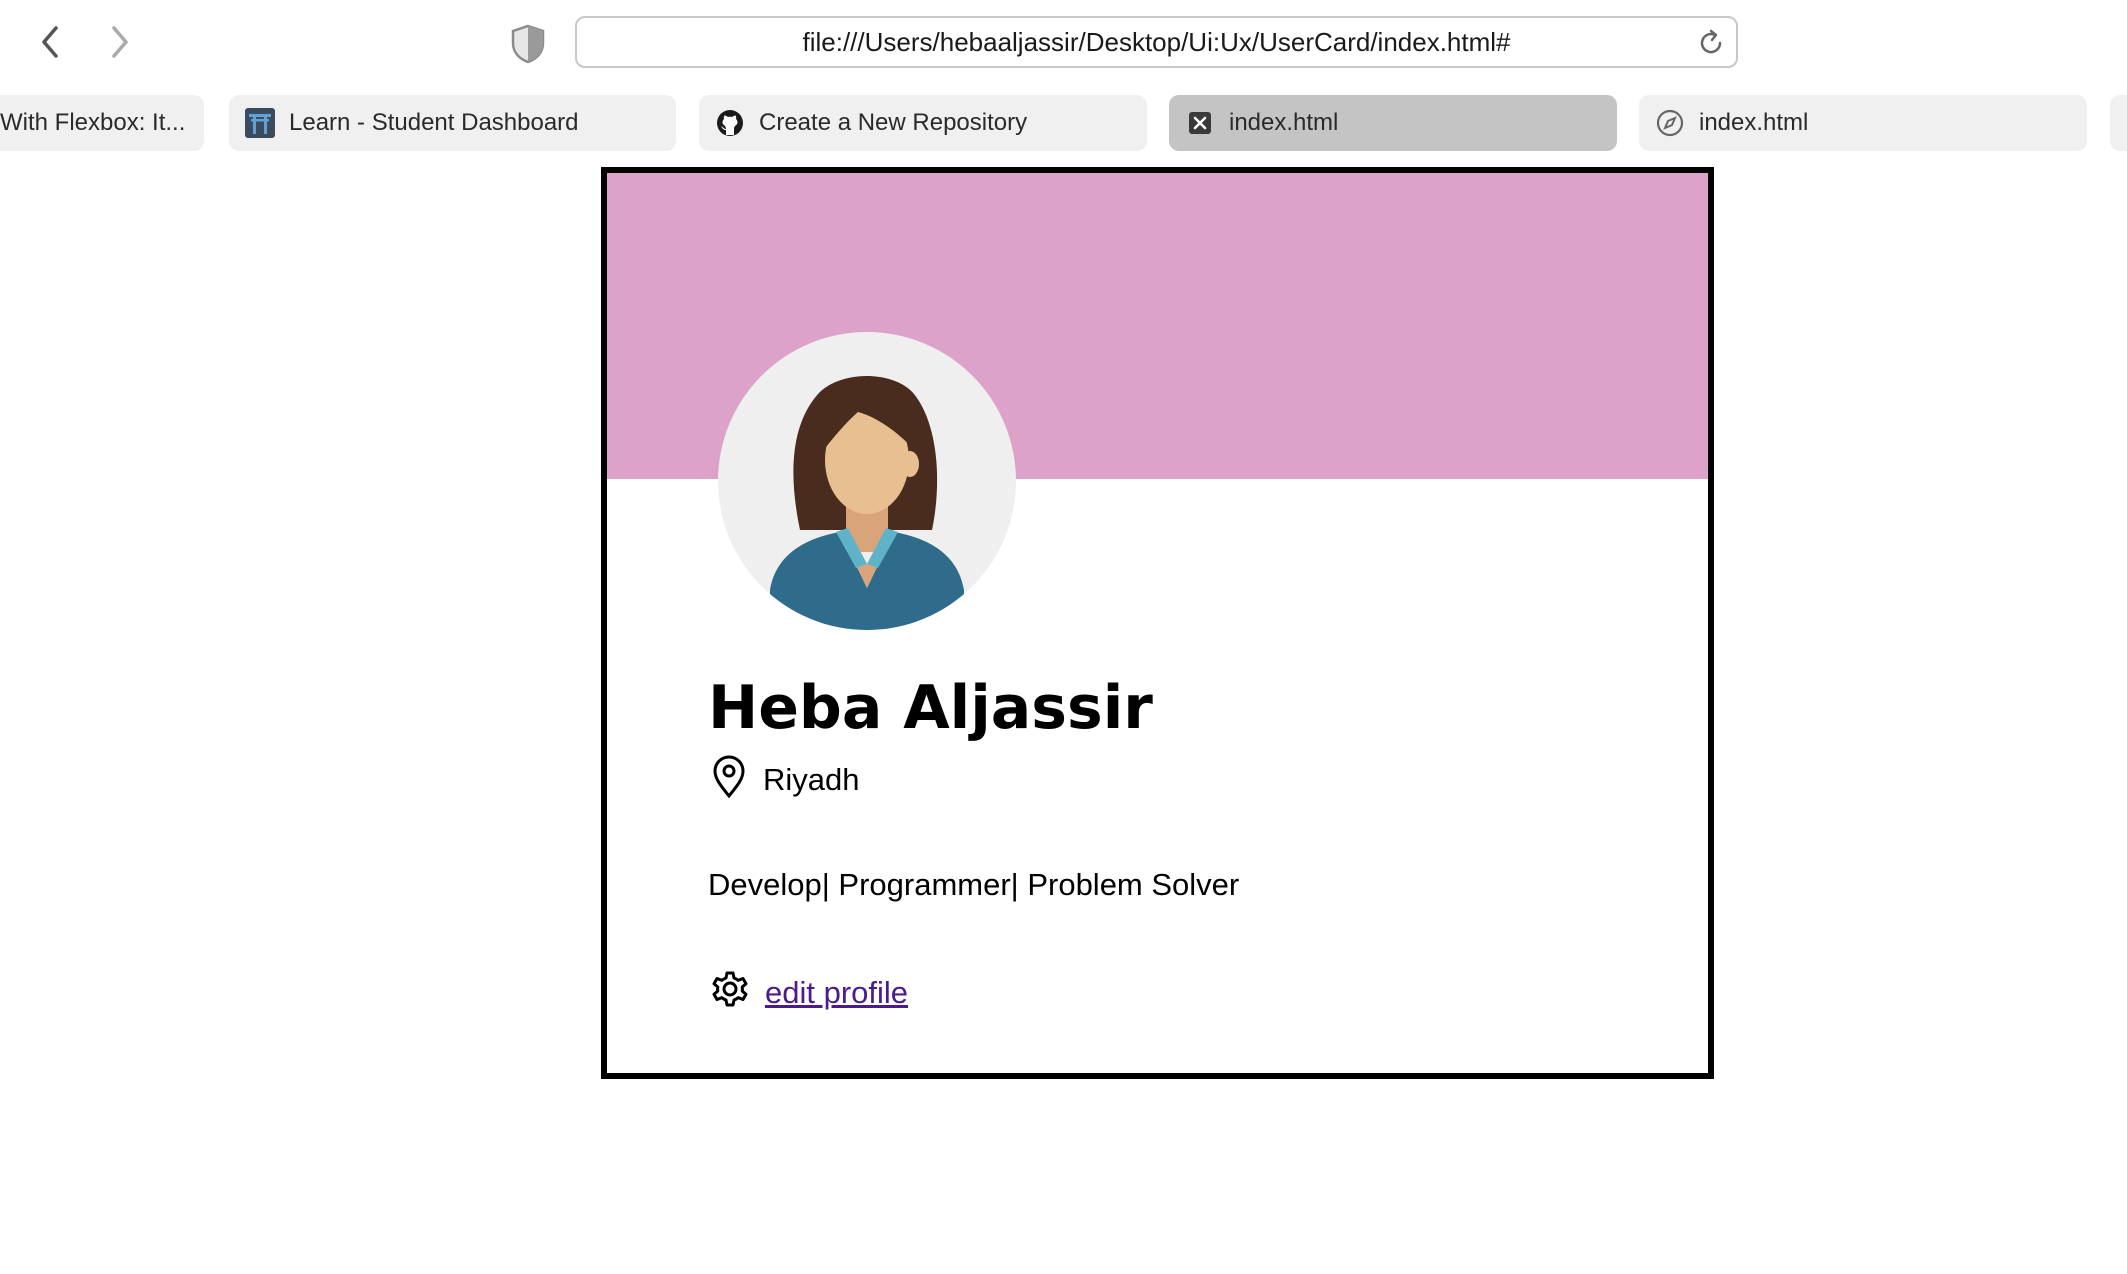  I want to click on edit-profile-row: edit profile, so click(808, 989).